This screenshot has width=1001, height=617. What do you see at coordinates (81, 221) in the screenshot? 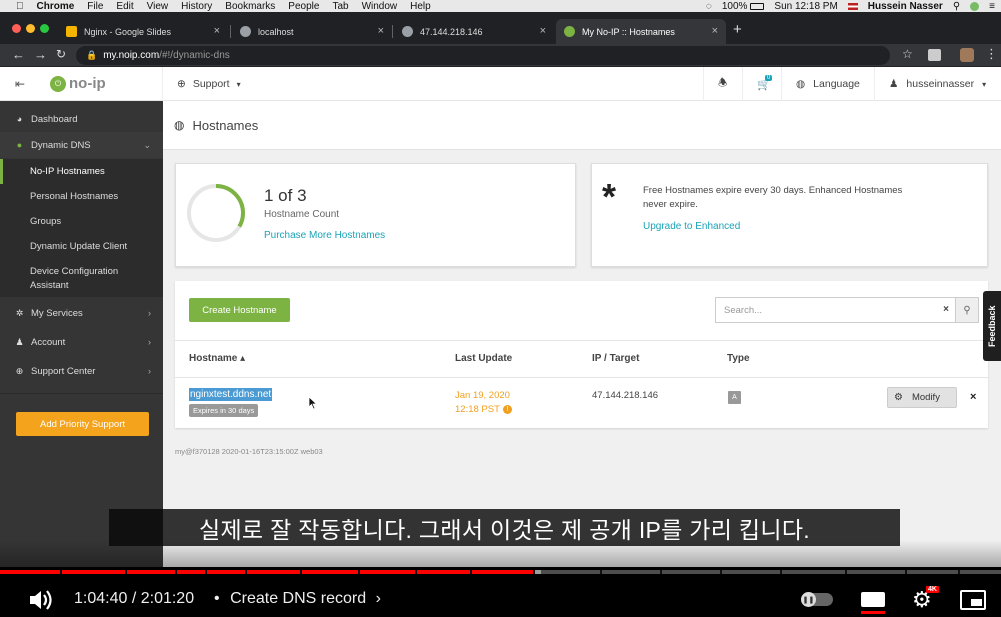
I see `sidebar-item-groups: Groups` at bounding box center [81, 221].